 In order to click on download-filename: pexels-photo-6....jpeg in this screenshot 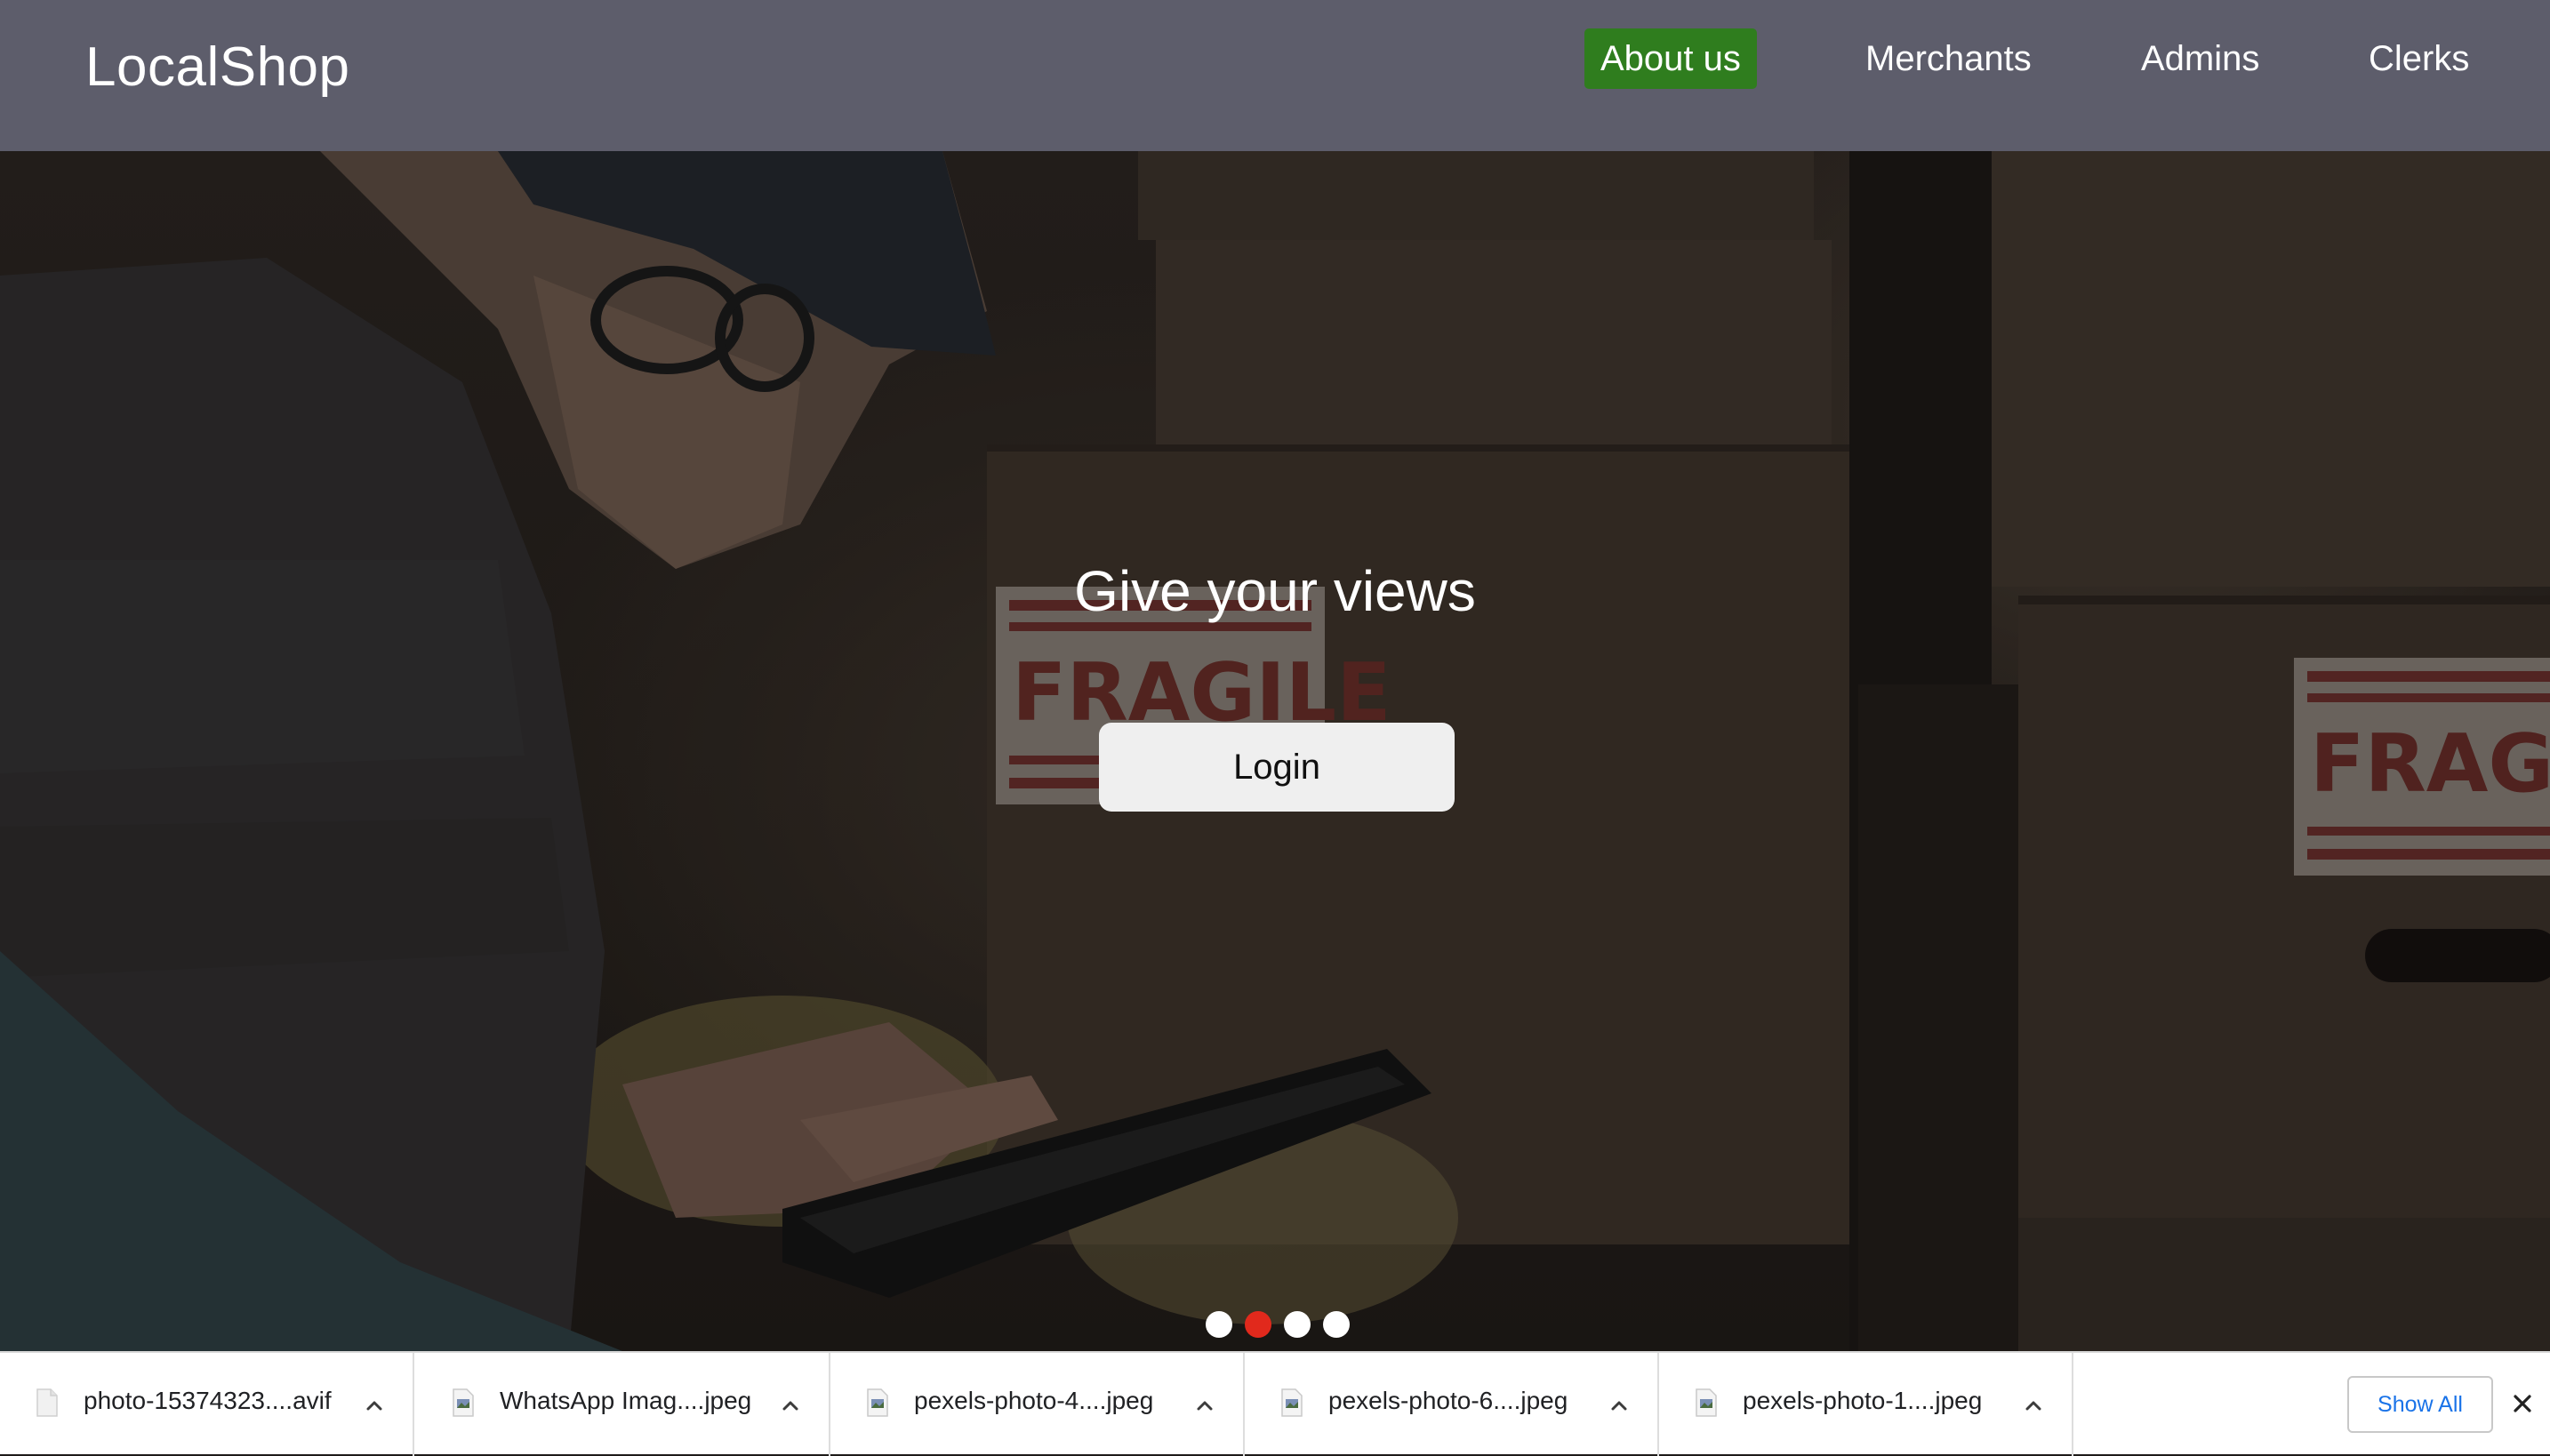, I will do `click(1448, 1400)`.